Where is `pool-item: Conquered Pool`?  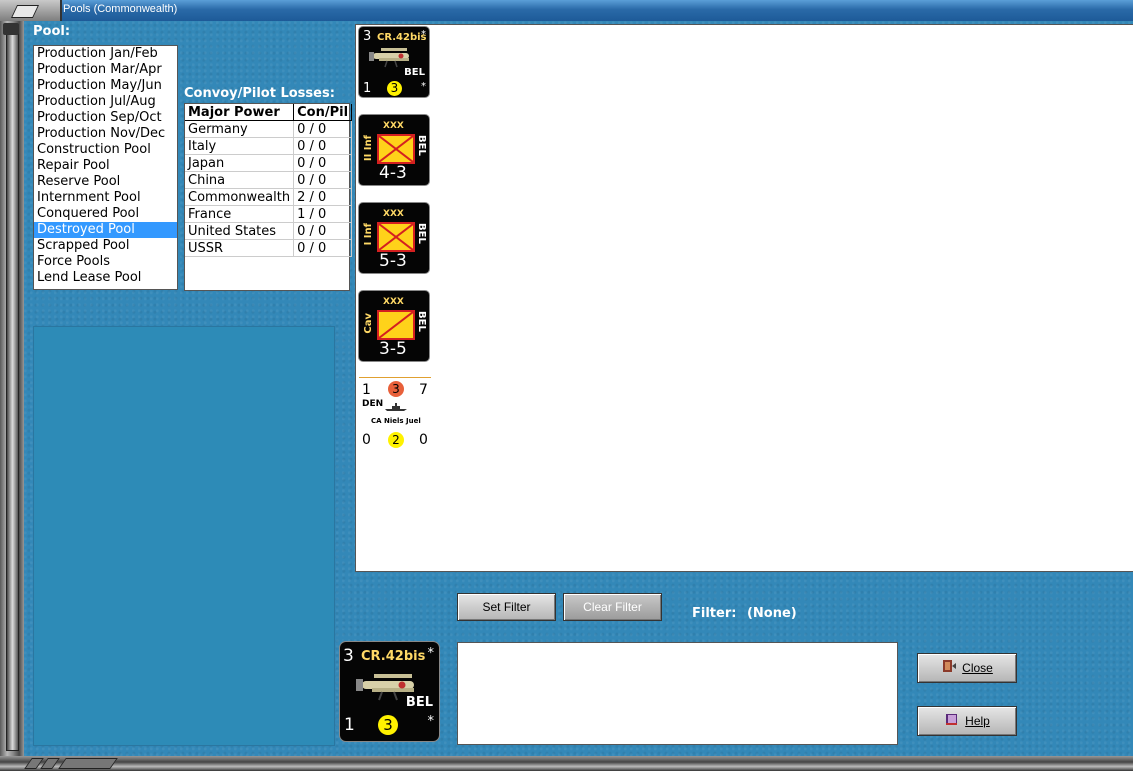 pool-item: Conquered Pool is located at coordinates (105, 214).